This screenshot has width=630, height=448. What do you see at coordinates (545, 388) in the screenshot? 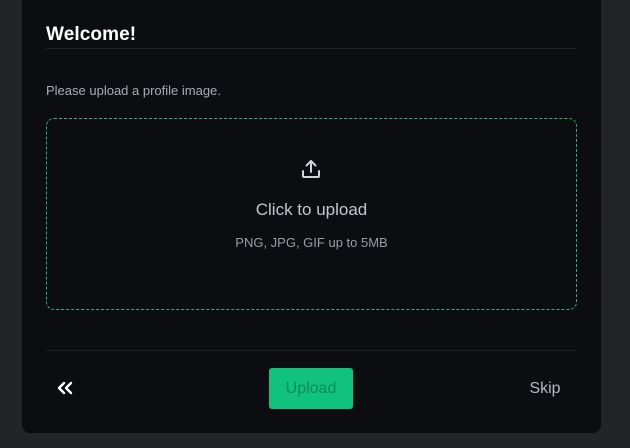
I see `skip-button: Skip` at bounding box center [545, 388].